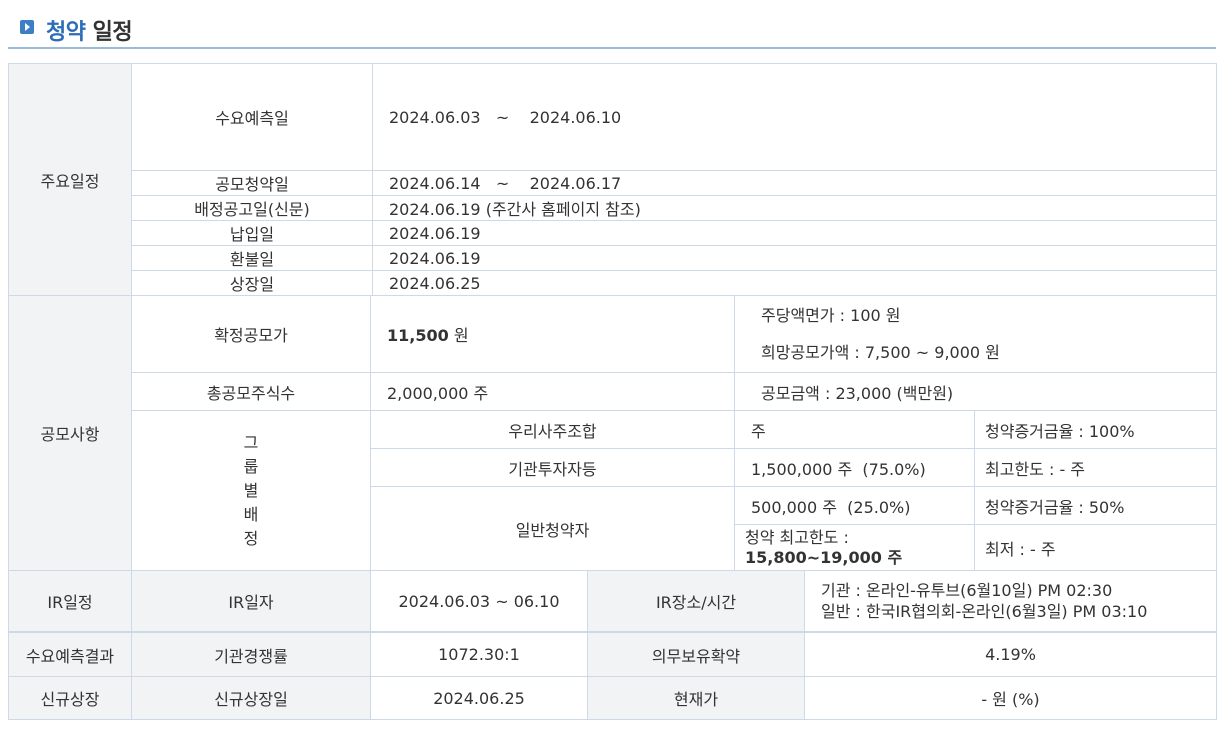  I want to click on retail-limit-value: 15,800~19,000 주, so click(824, 557).